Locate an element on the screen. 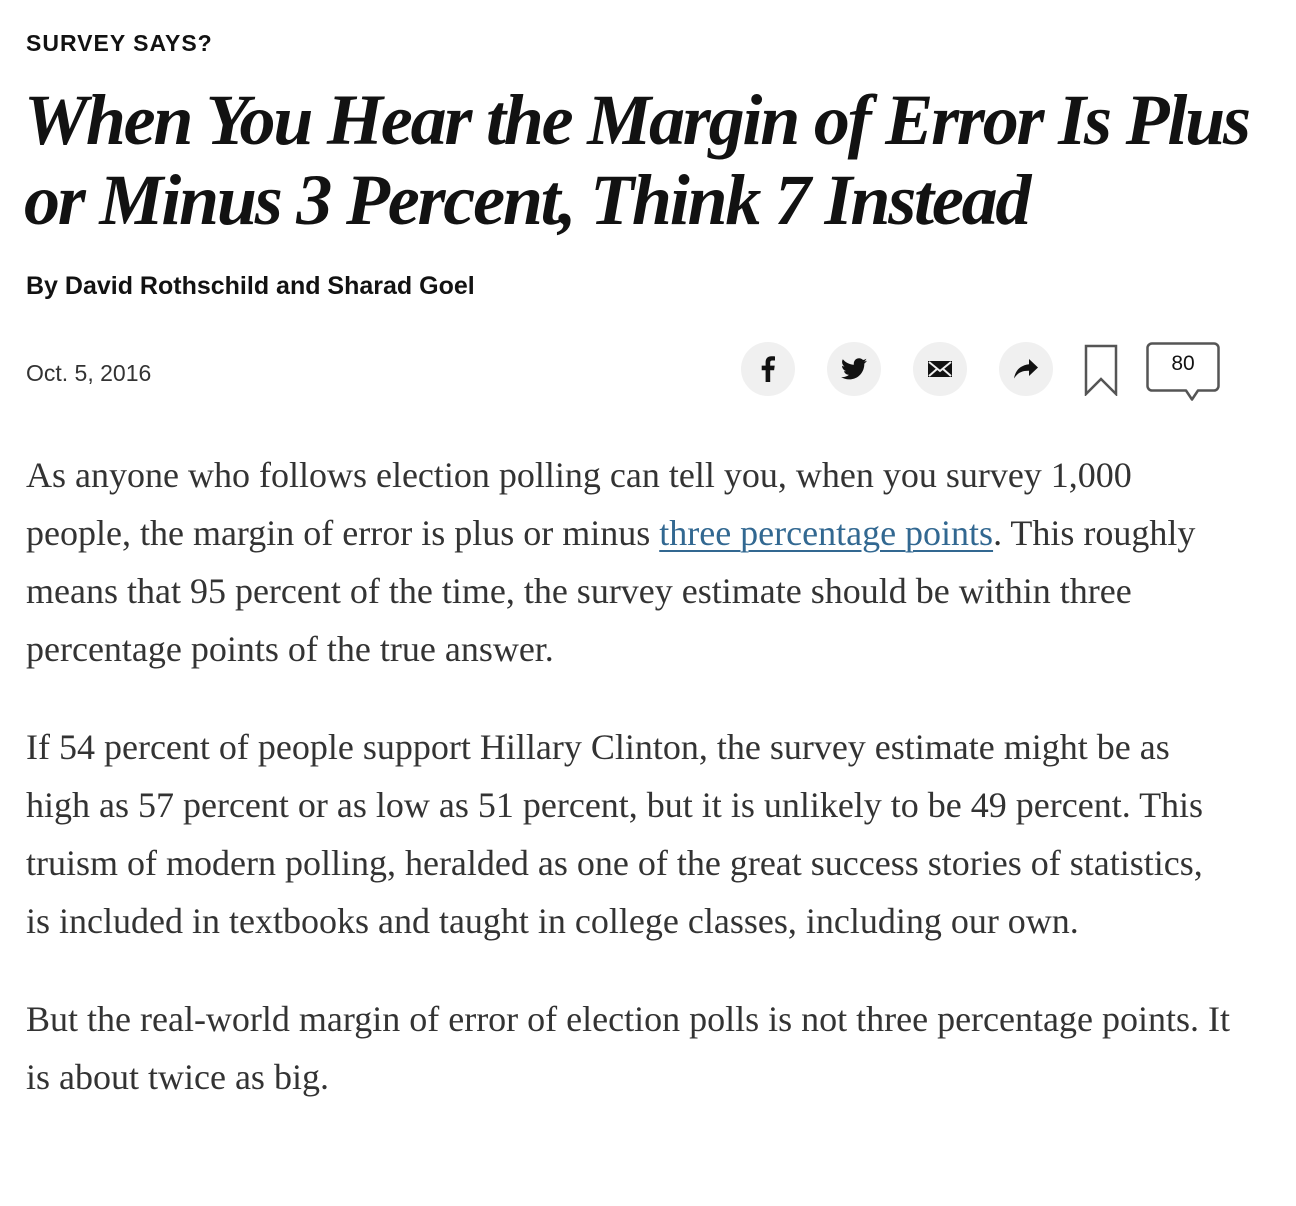 This screenshot has height=1206, width=1296. facebook-icon is located at coordinates (768, 369).